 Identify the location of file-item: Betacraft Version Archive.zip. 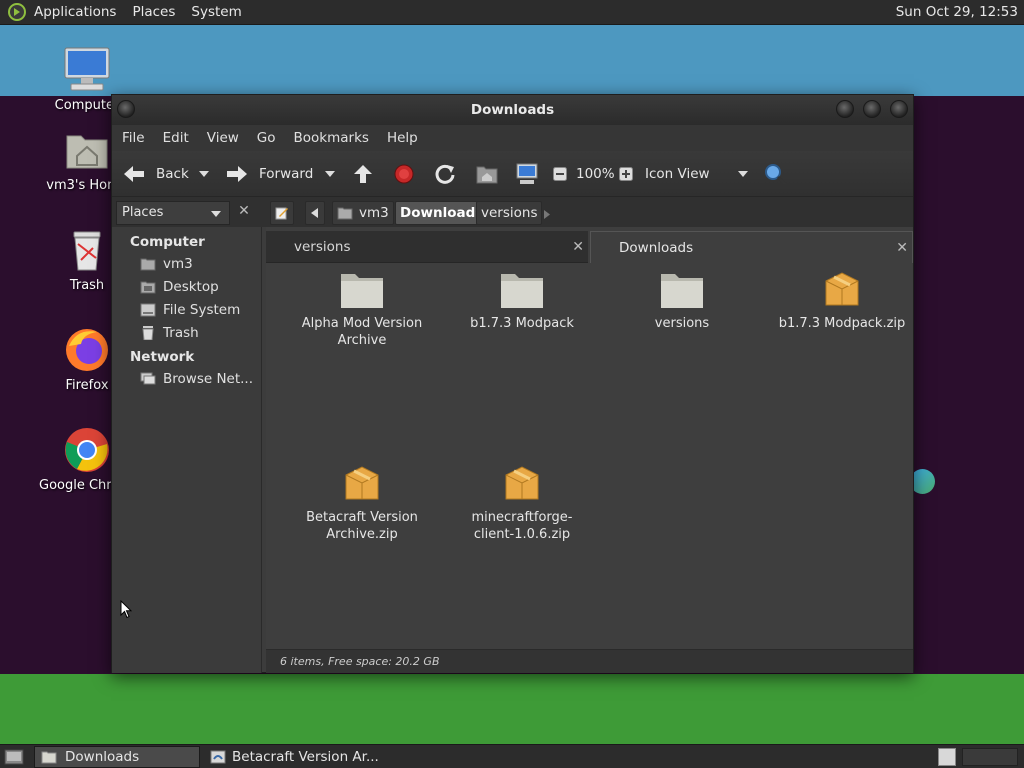
(362, 503).